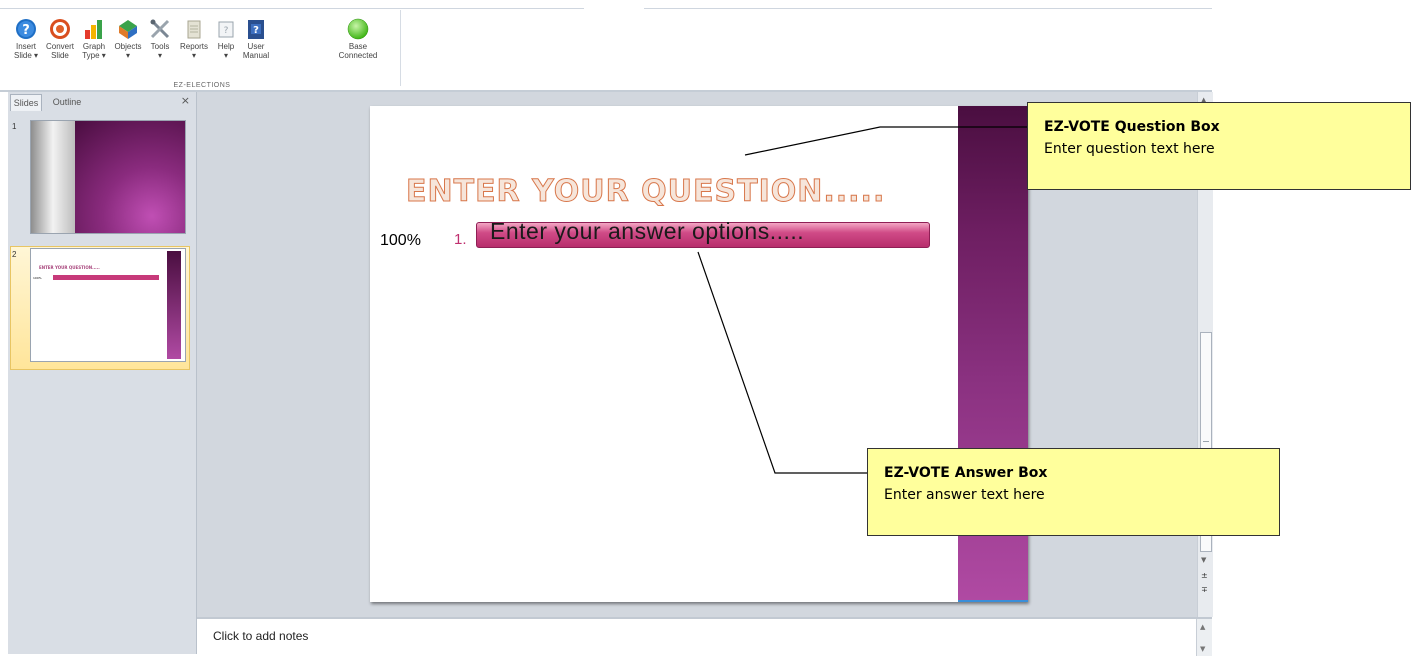 Image resolution: width=1418 pixels, height=656 pixels. Describe the element at coordinates (1129, 149) in the screenshot. I see `question-callout-body: Enter question text here` at that location.